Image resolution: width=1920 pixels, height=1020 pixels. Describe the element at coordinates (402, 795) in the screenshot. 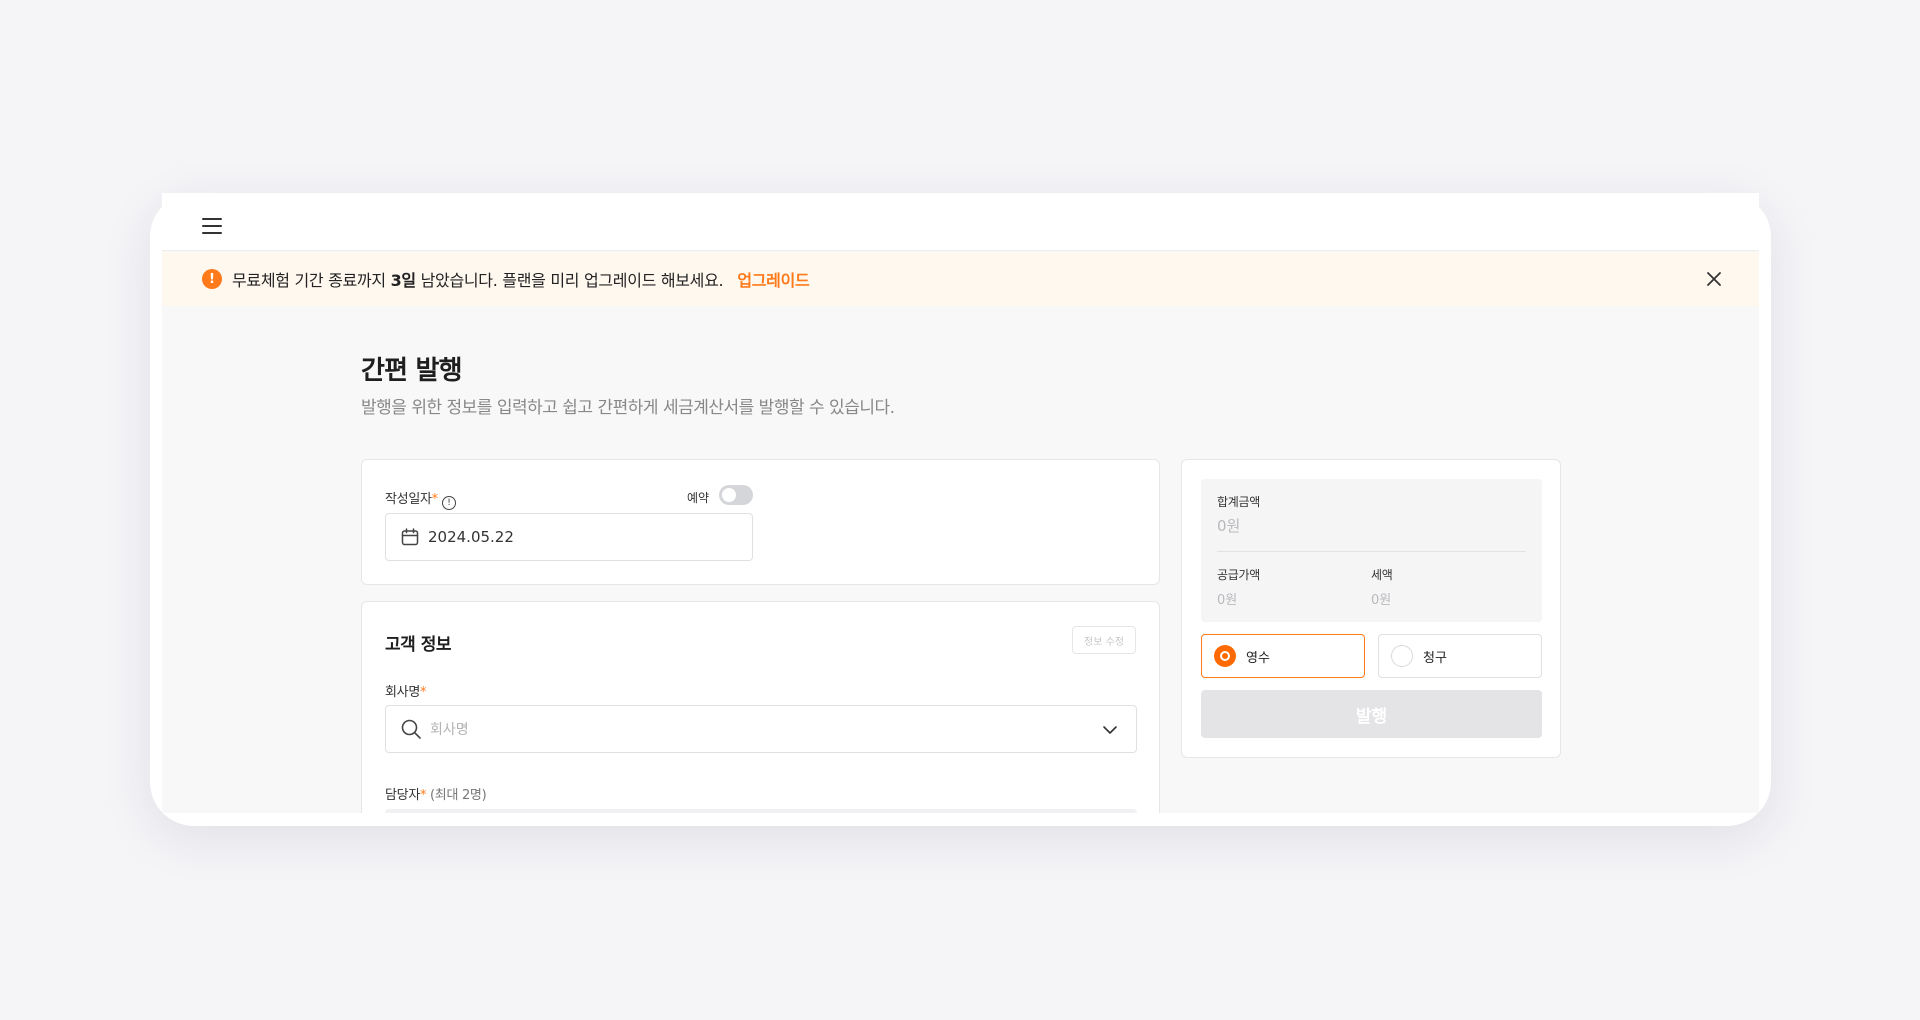

I see `manager-label: 담당자` at that location.